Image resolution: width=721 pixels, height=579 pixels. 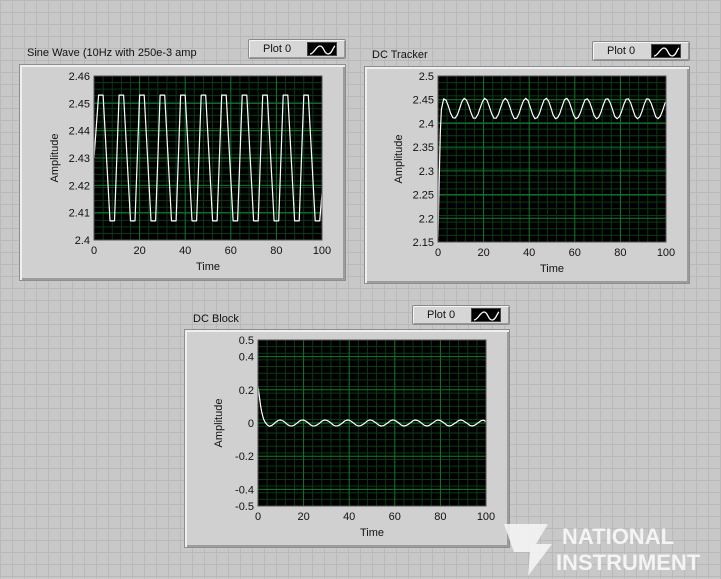 I want to click on y-tick-label: -0.5, so click(x=244, y=507).